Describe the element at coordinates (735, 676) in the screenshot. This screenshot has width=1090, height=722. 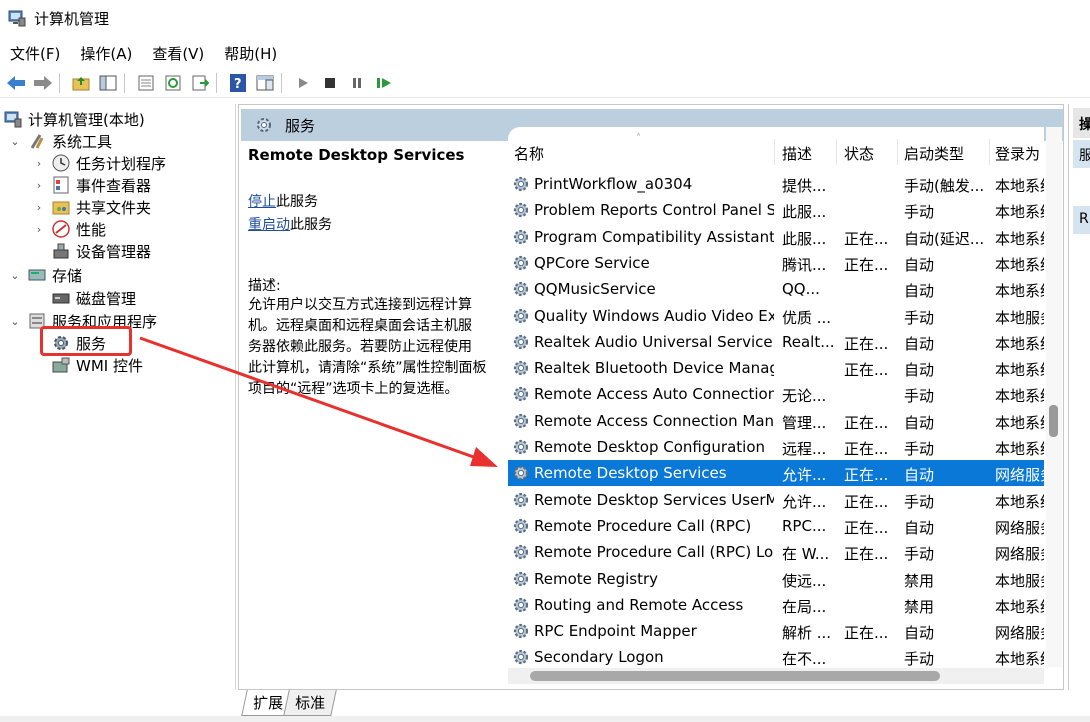
I see `horizontal-scroll-thumb` at that location.